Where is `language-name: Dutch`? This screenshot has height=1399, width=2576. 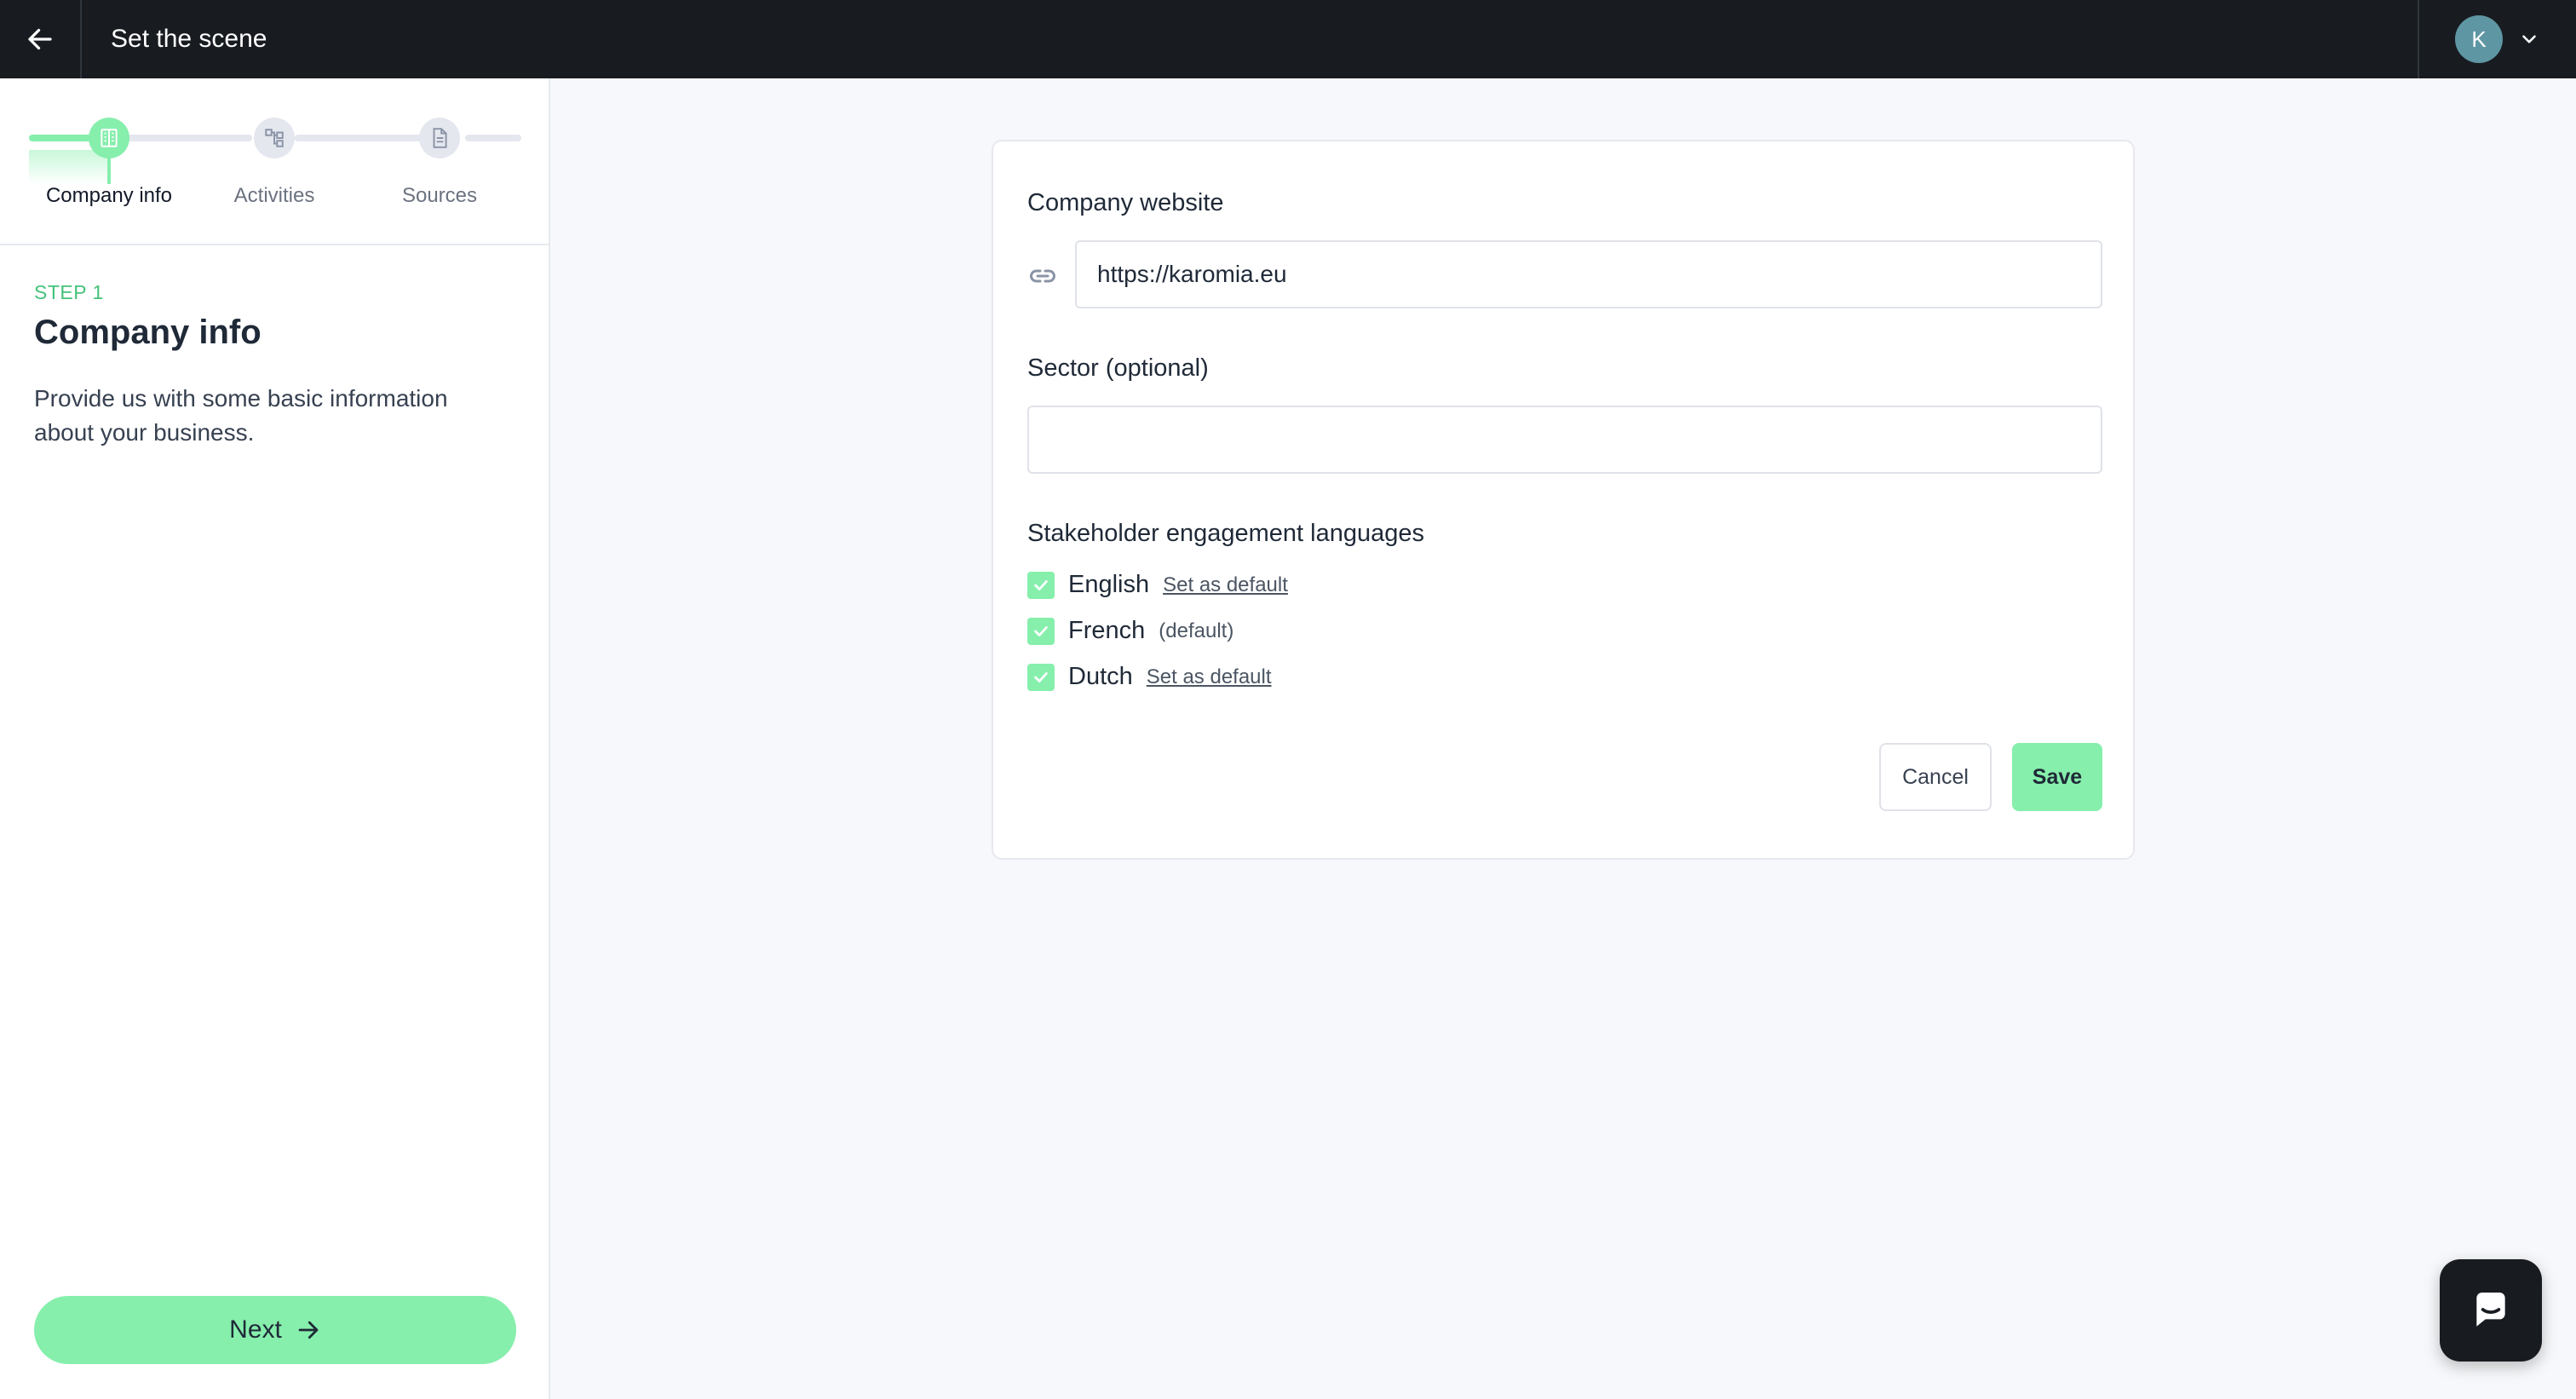 language-name: Dutch is located at coordinates (1101, 676).